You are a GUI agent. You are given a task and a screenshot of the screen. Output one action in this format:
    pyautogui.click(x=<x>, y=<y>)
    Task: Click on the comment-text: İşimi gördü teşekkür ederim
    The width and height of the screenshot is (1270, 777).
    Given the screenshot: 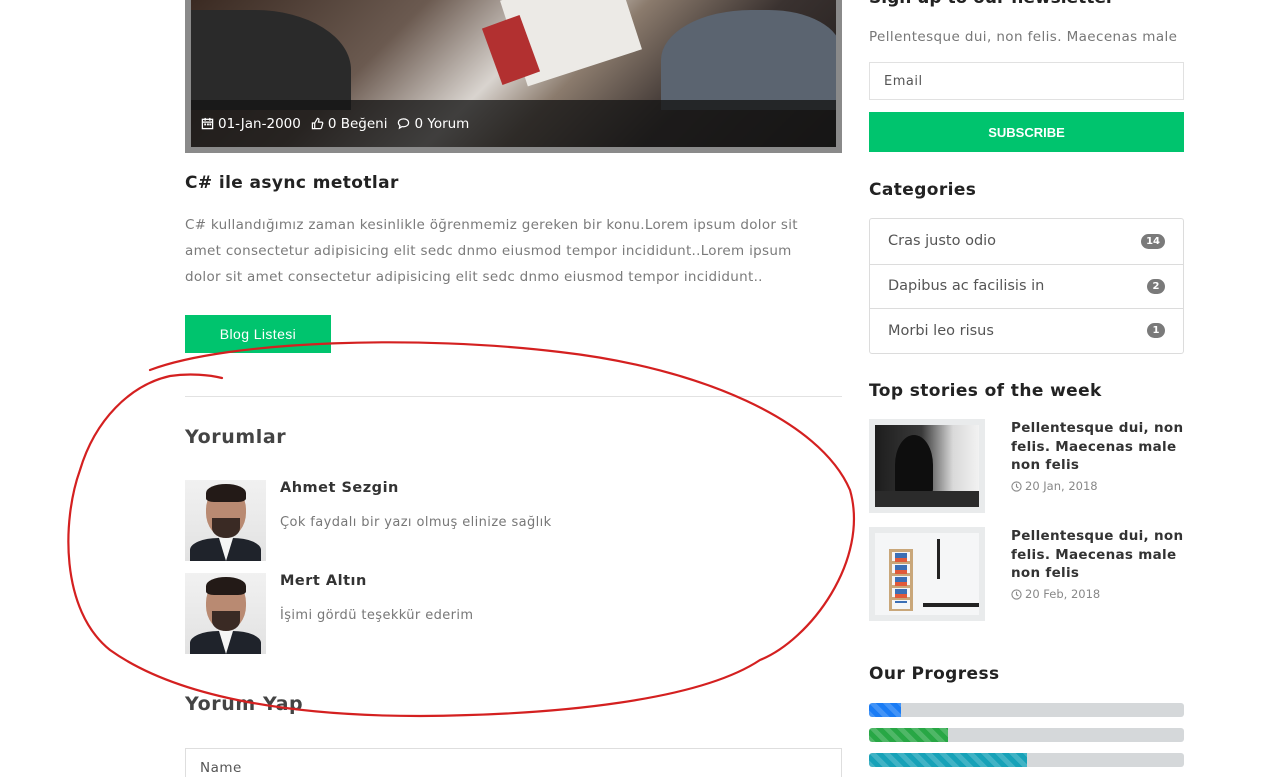 What is the action you would take?
    pyautogui.click(x=377, y=615)
    